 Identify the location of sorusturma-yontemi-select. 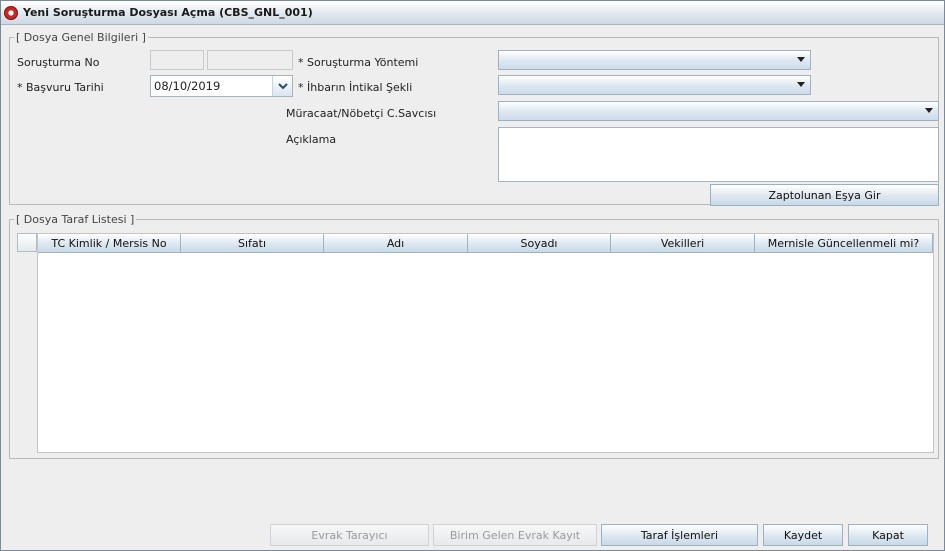
(654, 60).